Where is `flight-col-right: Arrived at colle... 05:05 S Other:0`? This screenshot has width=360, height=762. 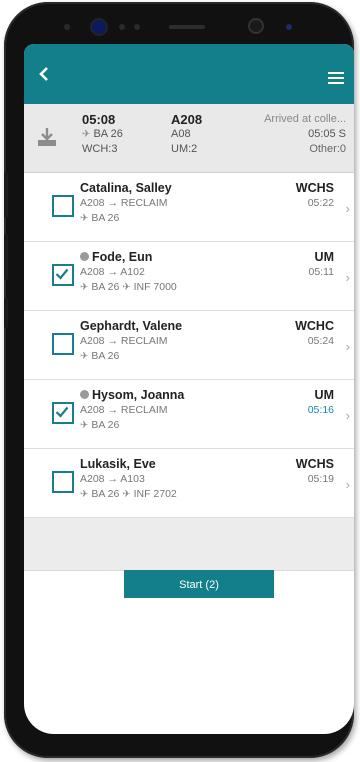 flight-col-right: Arrived at colle... 05:05 S Other:0 is located at coordinates (305, 134).